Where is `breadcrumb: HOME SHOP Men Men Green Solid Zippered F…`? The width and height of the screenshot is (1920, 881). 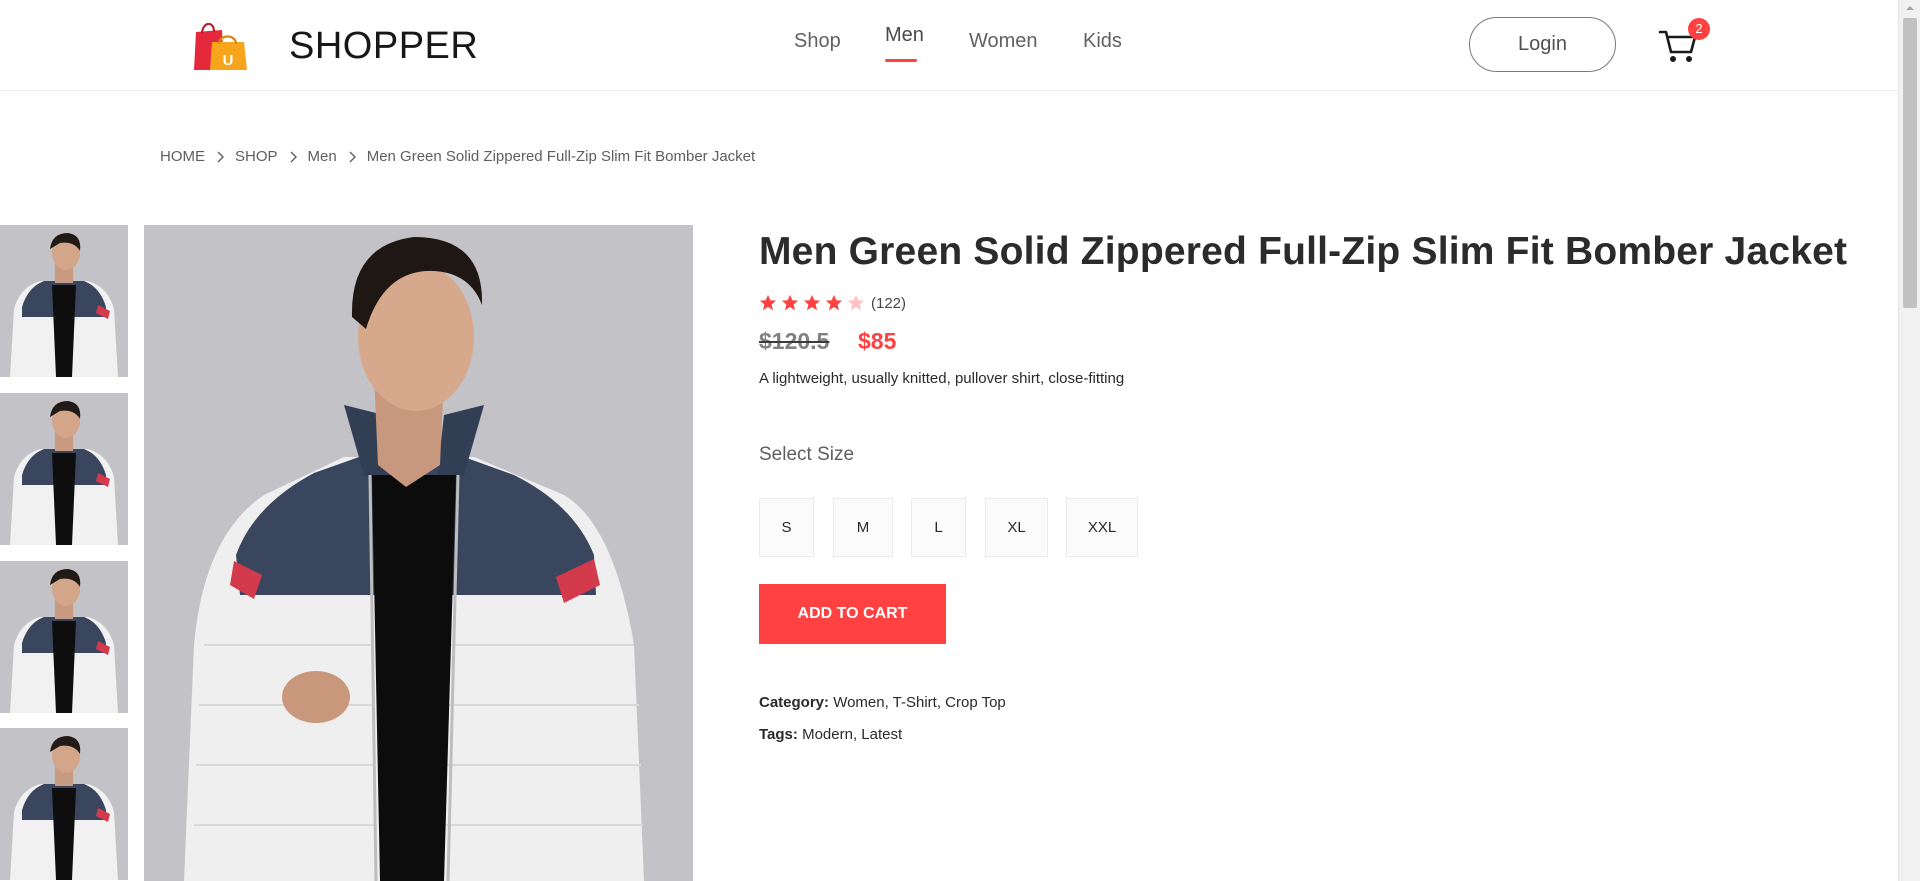 breadcrumb: HOME SHOP Men Men Green Solid Zippered F… is located at coordinates (457, 156).